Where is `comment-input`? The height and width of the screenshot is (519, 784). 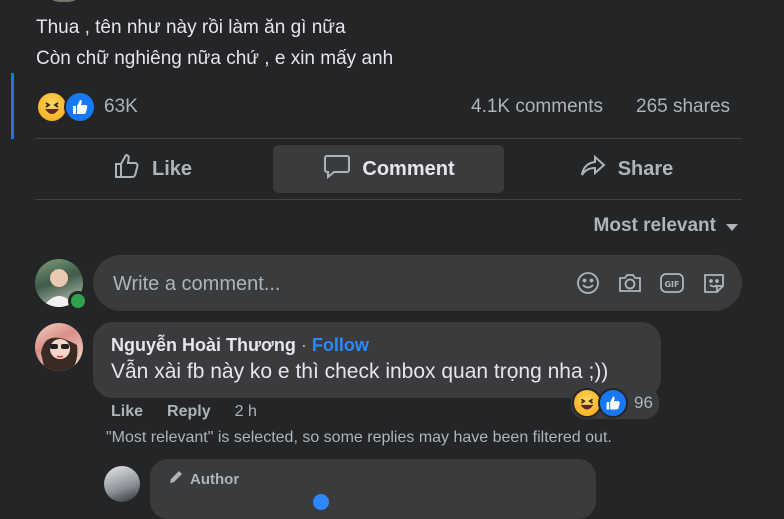 comment-input is located at coordinates (333, 284).